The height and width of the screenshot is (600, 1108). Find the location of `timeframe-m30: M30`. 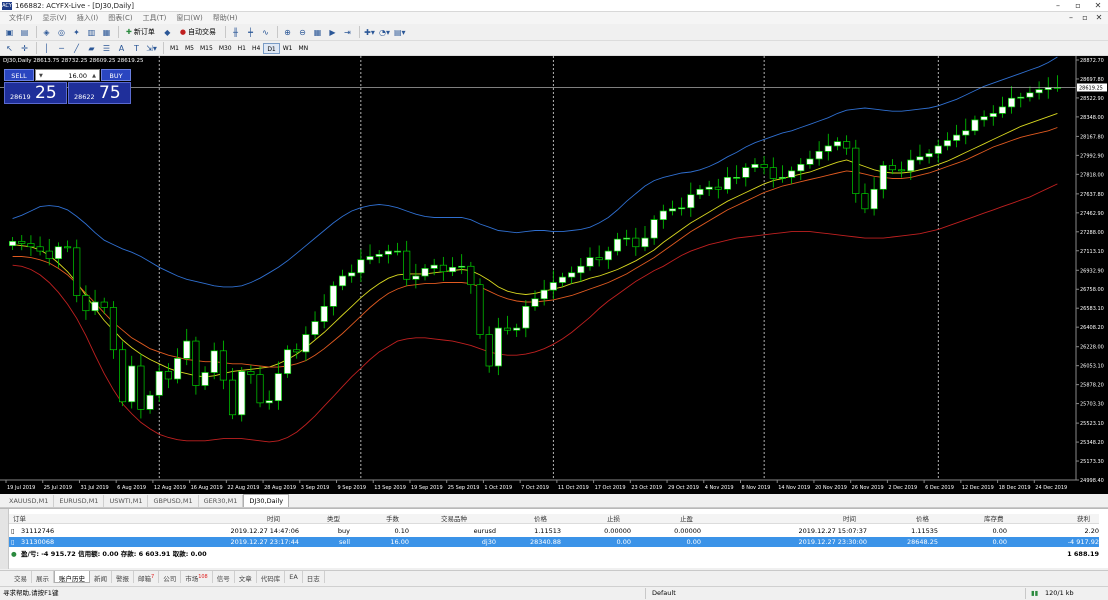

timeframe-m30: M30 is located at coordinates (225, 48).